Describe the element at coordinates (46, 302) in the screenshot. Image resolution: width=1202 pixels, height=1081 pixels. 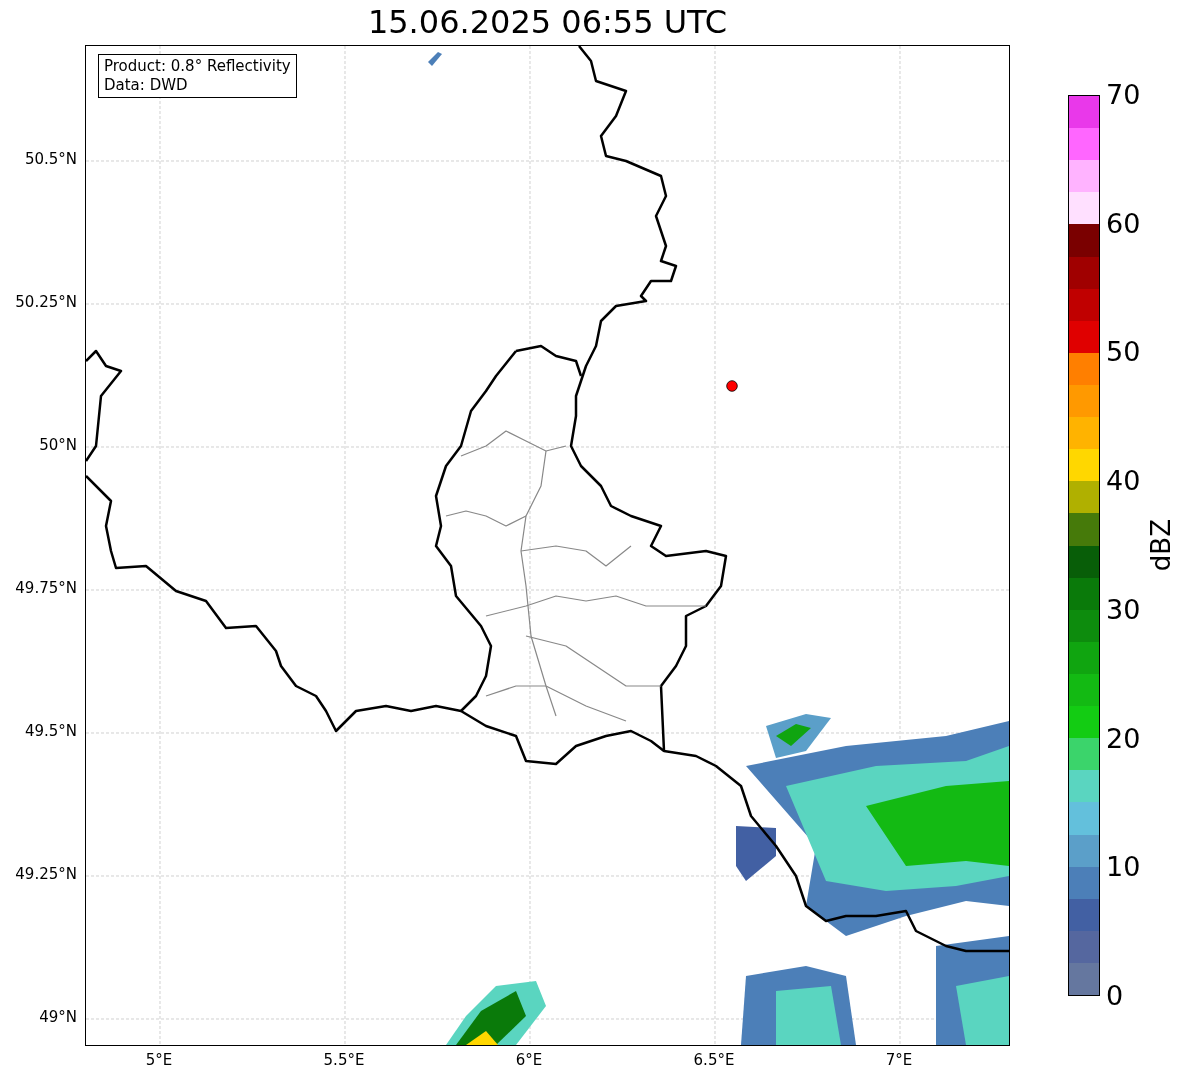
I see `latitude-label: 50.25°N` at that location.